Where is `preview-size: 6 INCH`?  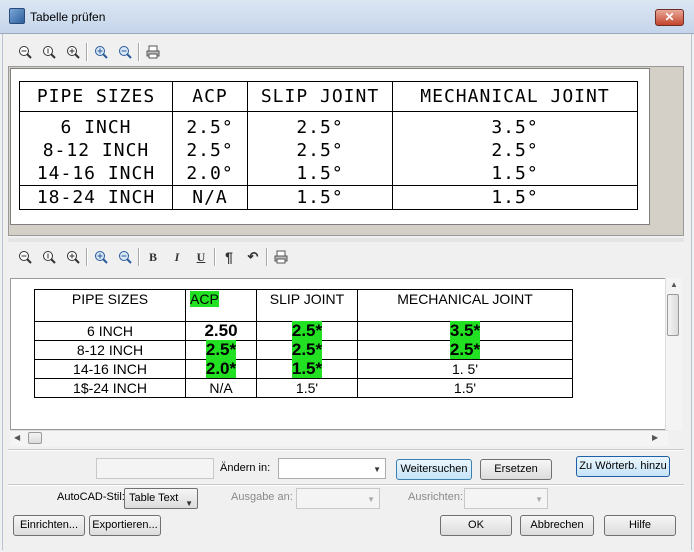
preview-size: 6 INCH is located at coordinates (96, 127).